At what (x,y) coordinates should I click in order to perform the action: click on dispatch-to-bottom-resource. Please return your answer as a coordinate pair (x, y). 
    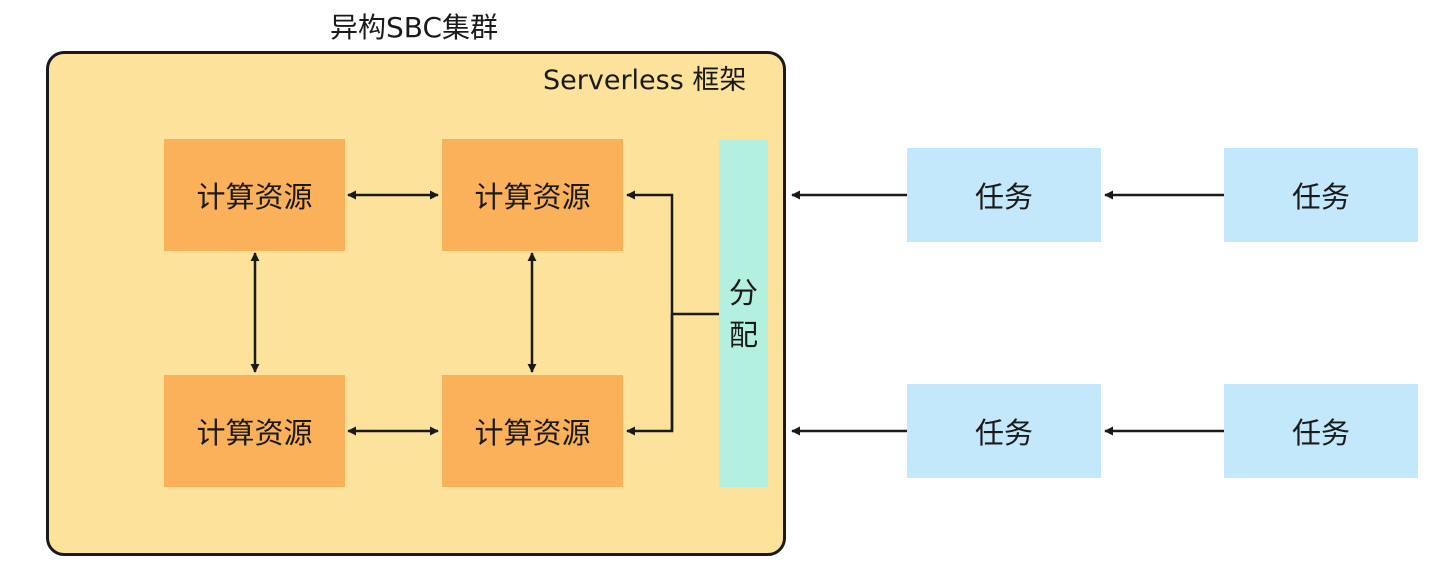
    Looking at the image, I should click on (650, 375).